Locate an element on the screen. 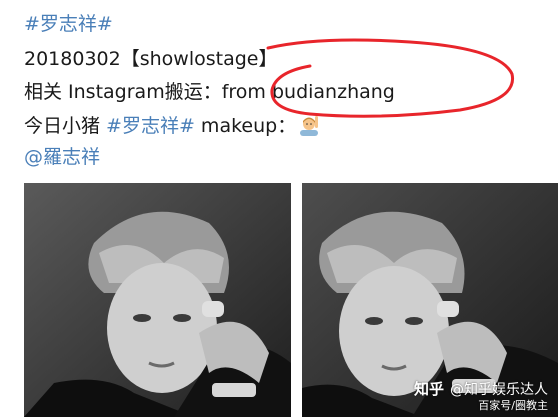  hashtag-link: #罗志祥# is located at coordinates (68, 24).